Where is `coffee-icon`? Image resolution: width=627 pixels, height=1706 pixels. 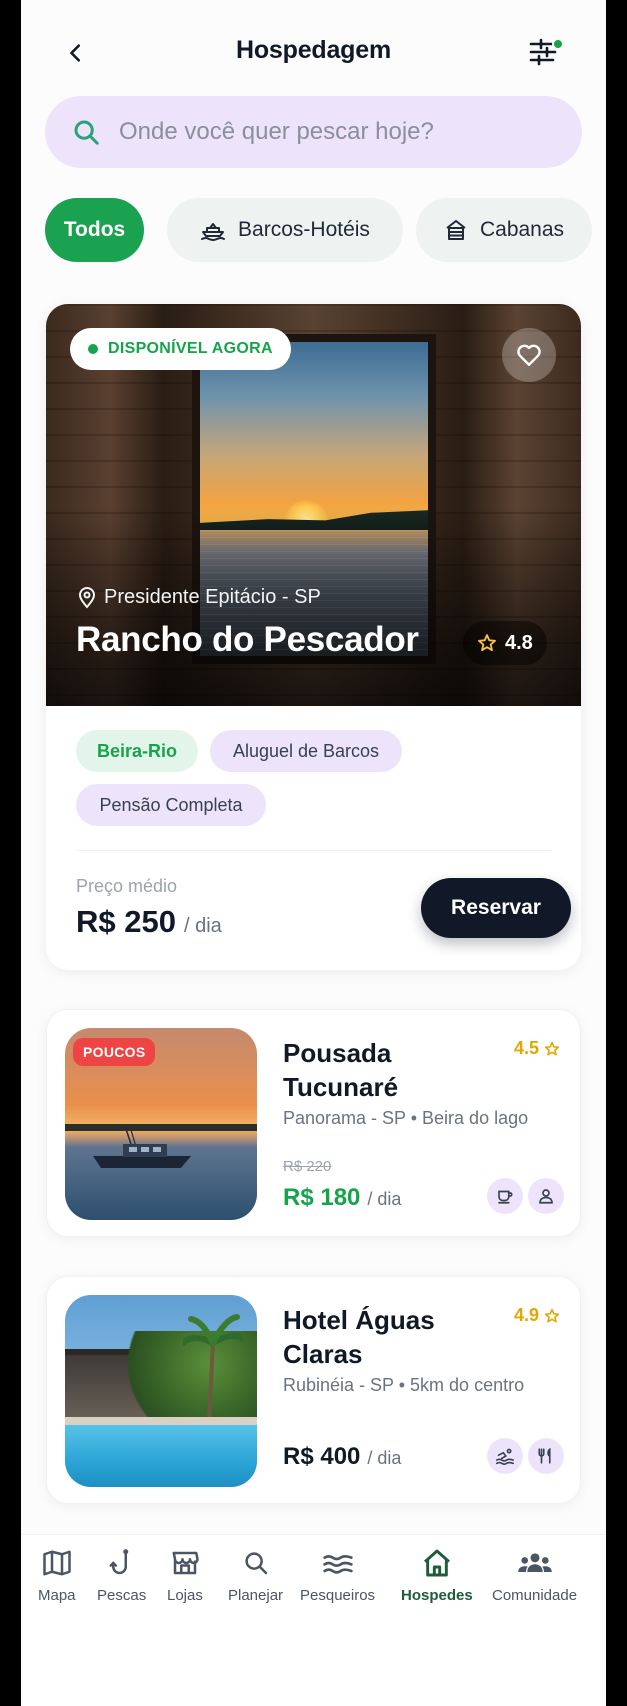
coffee-icon is located at coordinates (505, 1197).